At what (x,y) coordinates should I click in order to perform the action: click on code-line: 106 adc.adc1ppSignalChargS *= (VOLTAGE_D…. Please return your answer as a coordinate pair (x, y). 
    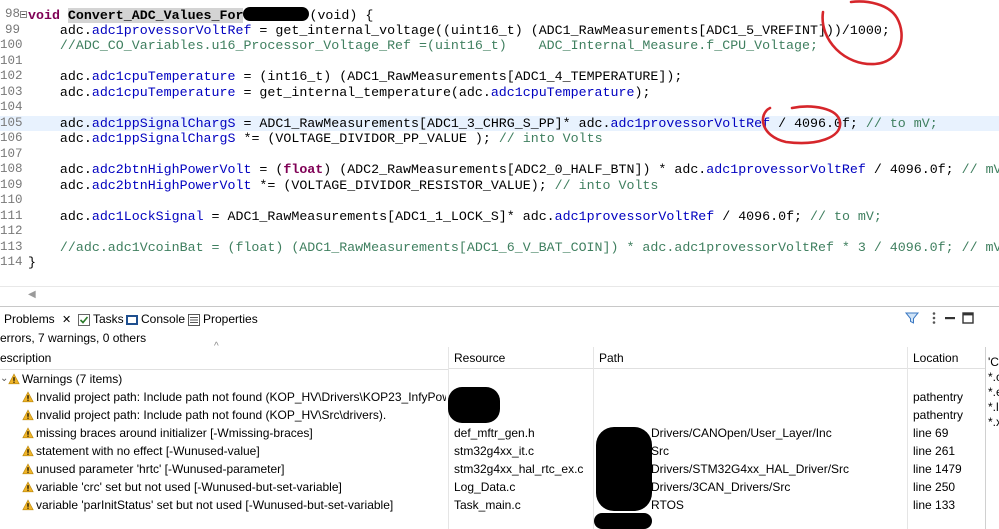
    Looking at the image, I should click on (499, 138).